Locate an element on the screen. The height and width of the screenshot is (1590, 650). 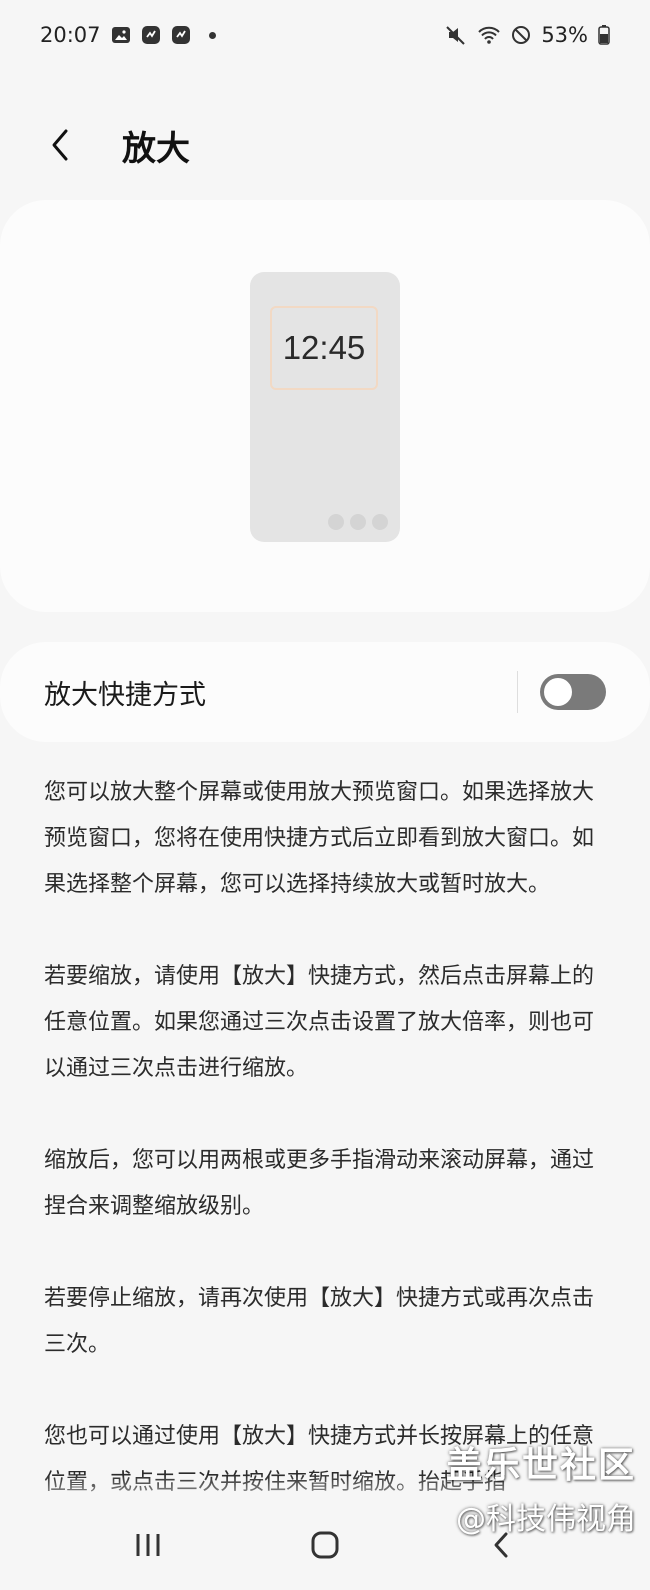
status-bar: 20:07 53% is located at coordinates (325, 35).